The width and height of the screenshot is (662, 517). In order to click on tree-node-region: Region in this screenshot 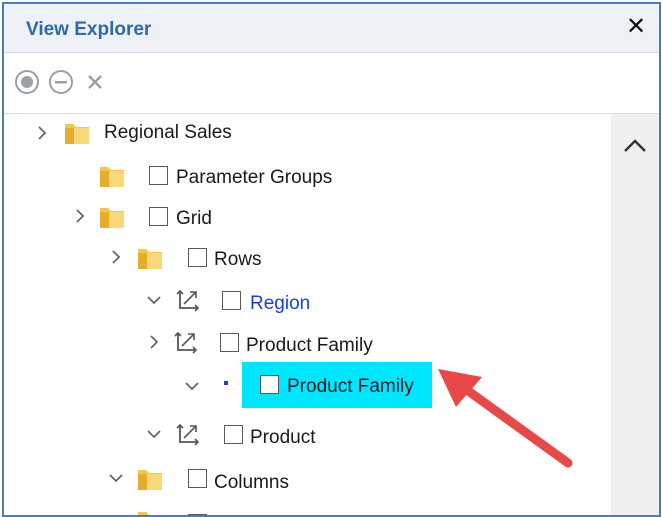, I will do `click(304, 301)`.